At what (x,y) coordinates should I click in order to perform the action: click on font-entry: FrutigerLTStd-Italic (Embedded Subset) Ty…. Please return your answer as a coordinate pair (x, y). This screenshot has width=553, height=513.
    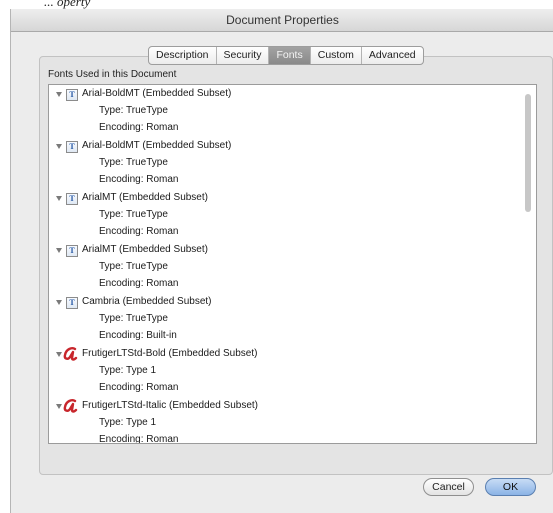
    Looking at the image, I should click on (284, 421).